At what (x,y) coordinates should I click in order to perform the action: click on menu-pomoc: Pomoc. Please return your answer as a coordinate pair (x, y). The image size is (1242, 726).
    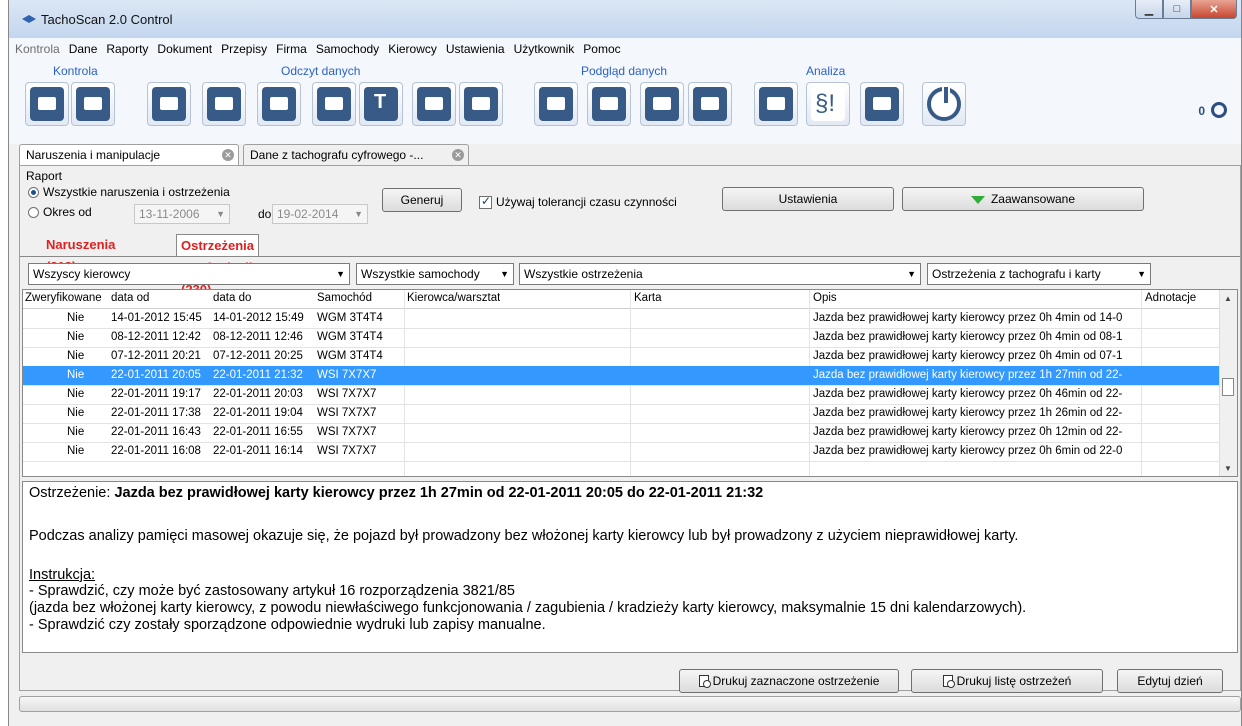
    Looking at the image, I should click on (601, 49).